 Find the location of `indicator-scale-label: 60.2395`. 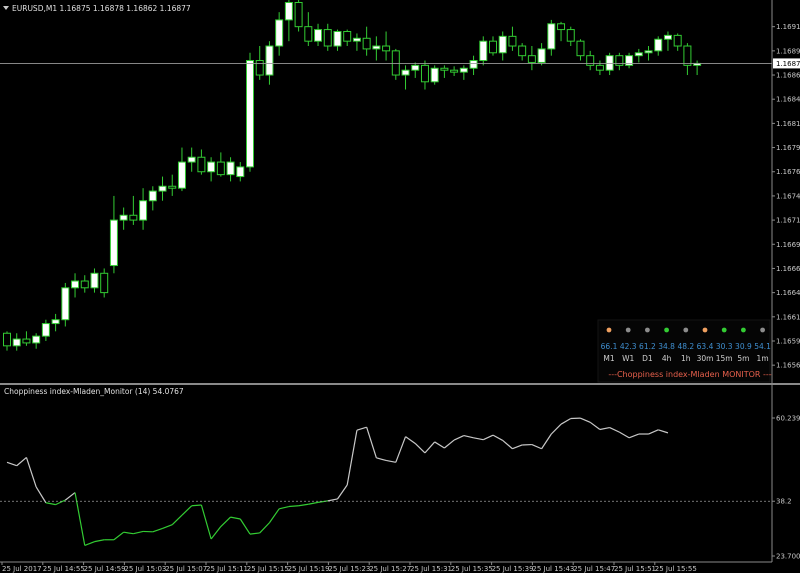

indicator-scale-label: 60.2395 is located at coordinates (788, 419).